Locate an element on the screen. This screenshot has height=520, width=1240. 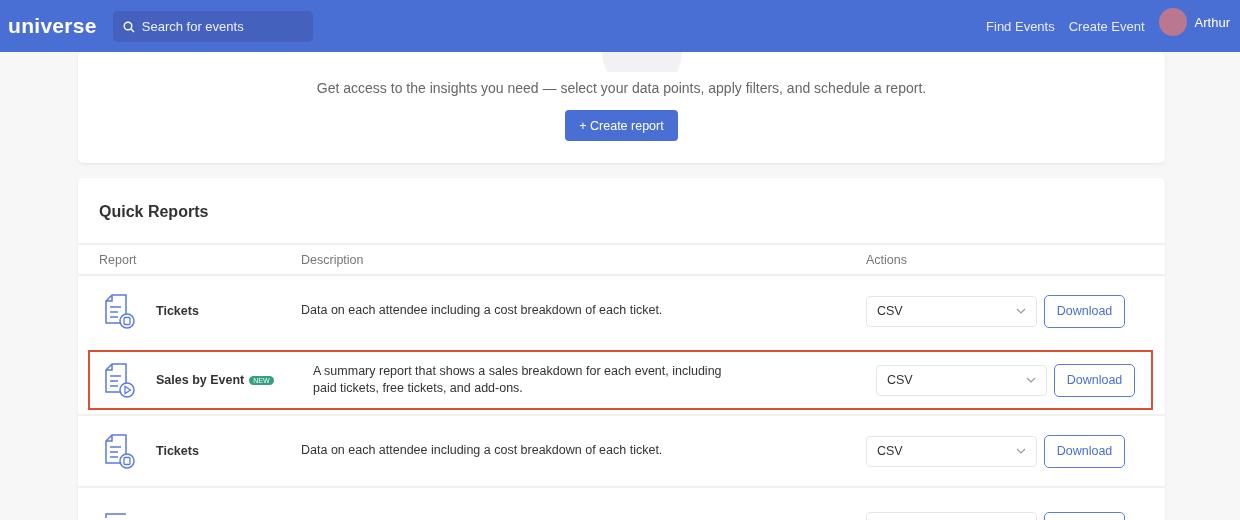
avatar is located at coordinates (1172, 22).